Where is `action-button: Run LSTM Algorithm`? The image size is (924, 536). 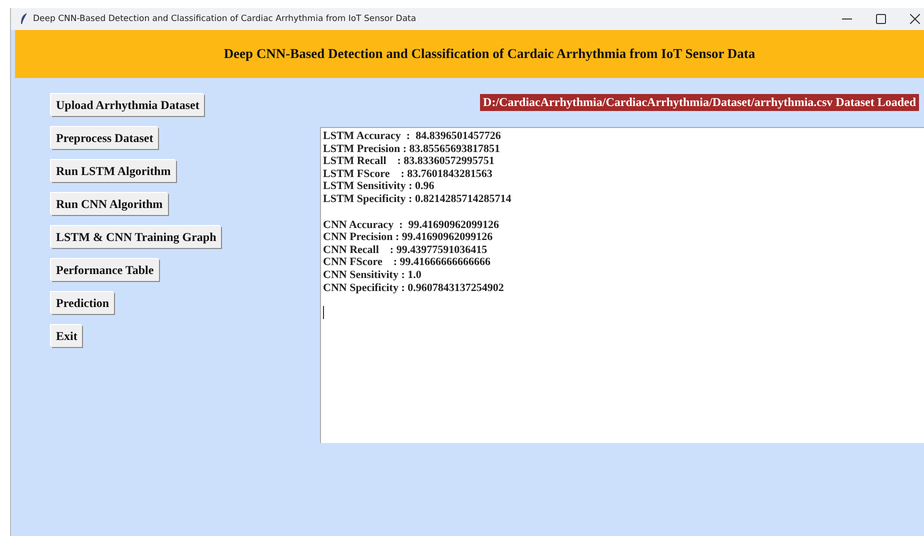 action-button: Run LSTM Algorithm is located at coordinates (113, 171).